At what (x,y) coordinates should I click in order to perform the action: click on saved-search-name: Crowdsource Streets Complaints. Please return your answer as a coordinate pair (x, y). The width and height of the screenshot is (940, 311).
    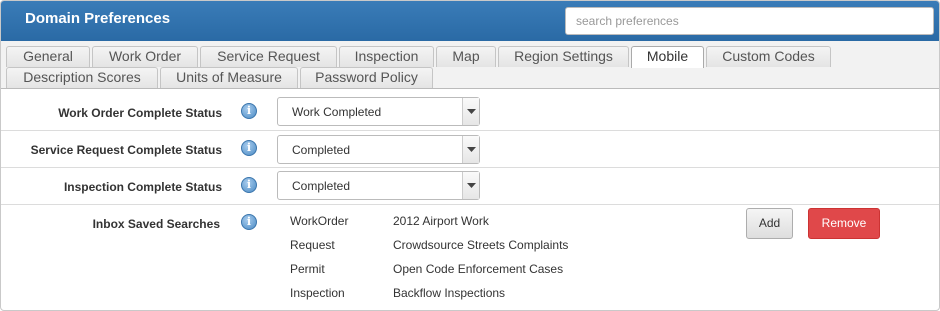
    Looking at the image, I should click on (480, 245).